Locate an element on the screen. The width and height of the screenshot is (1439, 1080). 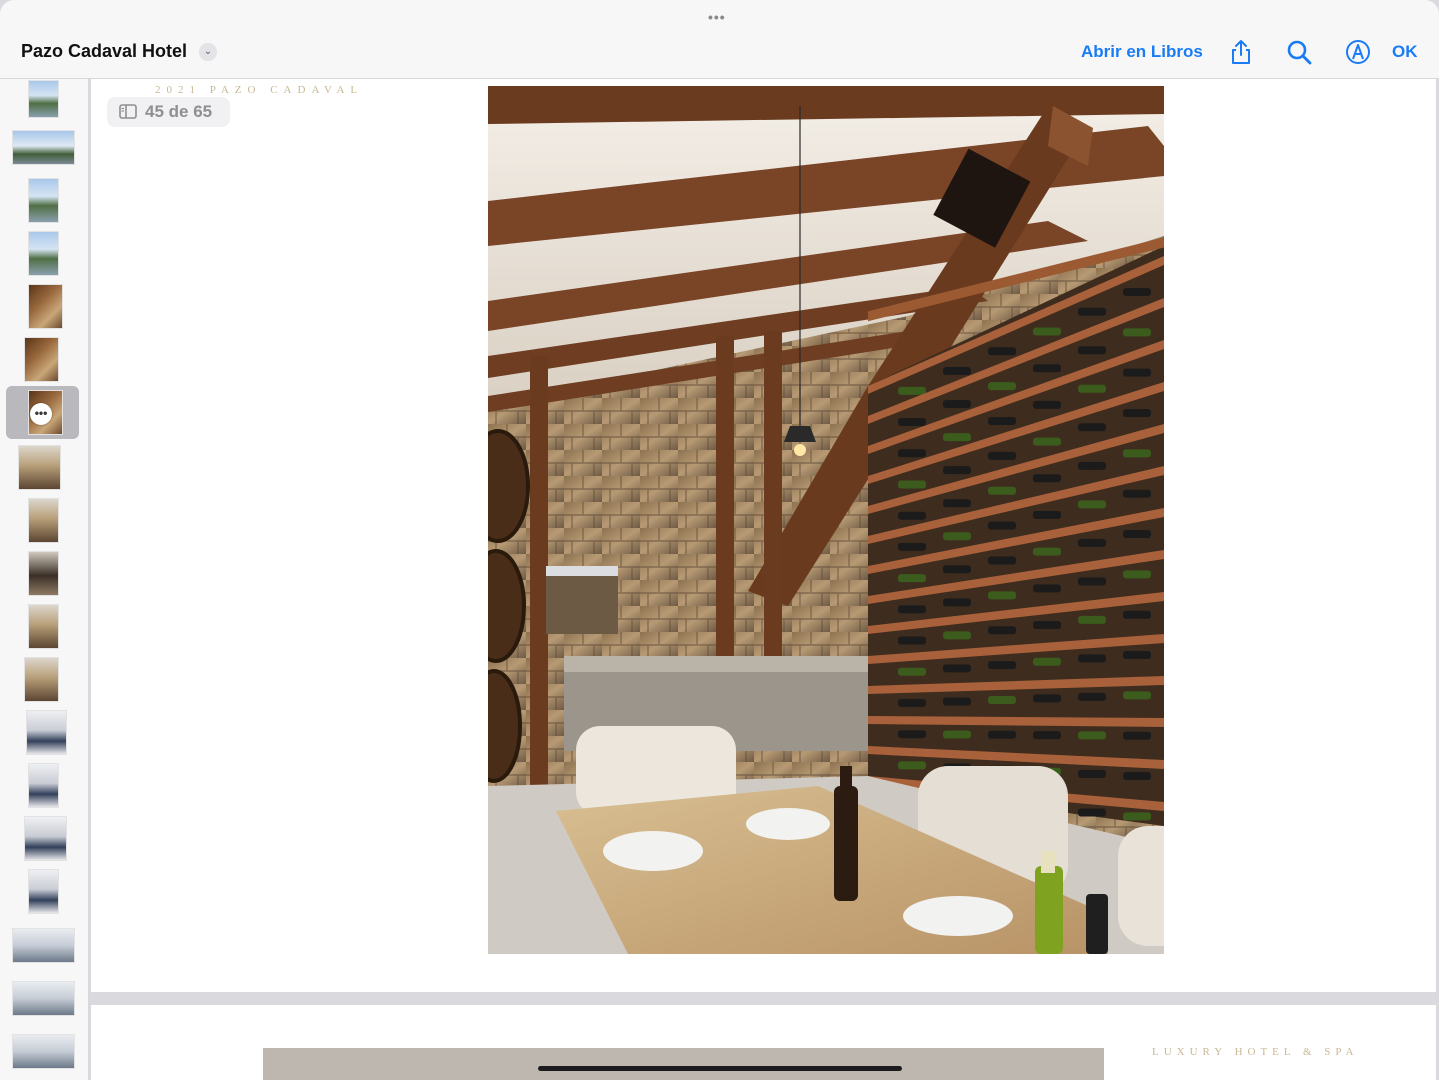
window-grabber: ••• is located at coordinates (717, 17).